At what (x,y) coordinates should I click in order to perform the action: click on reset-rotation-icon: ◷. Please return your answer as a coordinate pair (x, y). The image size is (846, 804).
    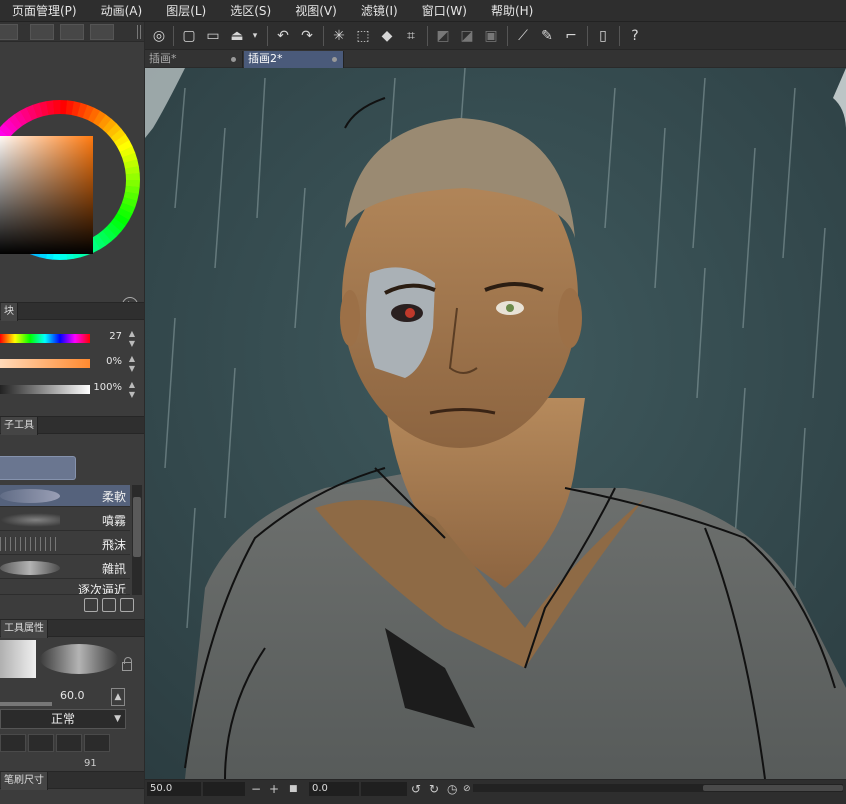
    Looking at the image, I should click on (452, 789).